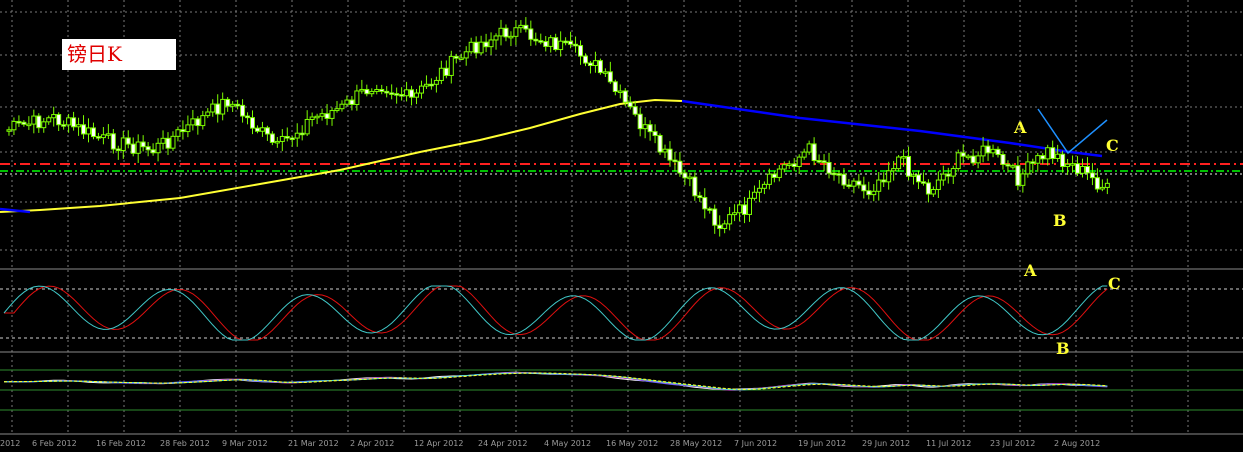 Image resolution: width=1243 pixels, height=452 pixels. I want to click on x-tick-label: 4 May 2012, so click(567, 443).